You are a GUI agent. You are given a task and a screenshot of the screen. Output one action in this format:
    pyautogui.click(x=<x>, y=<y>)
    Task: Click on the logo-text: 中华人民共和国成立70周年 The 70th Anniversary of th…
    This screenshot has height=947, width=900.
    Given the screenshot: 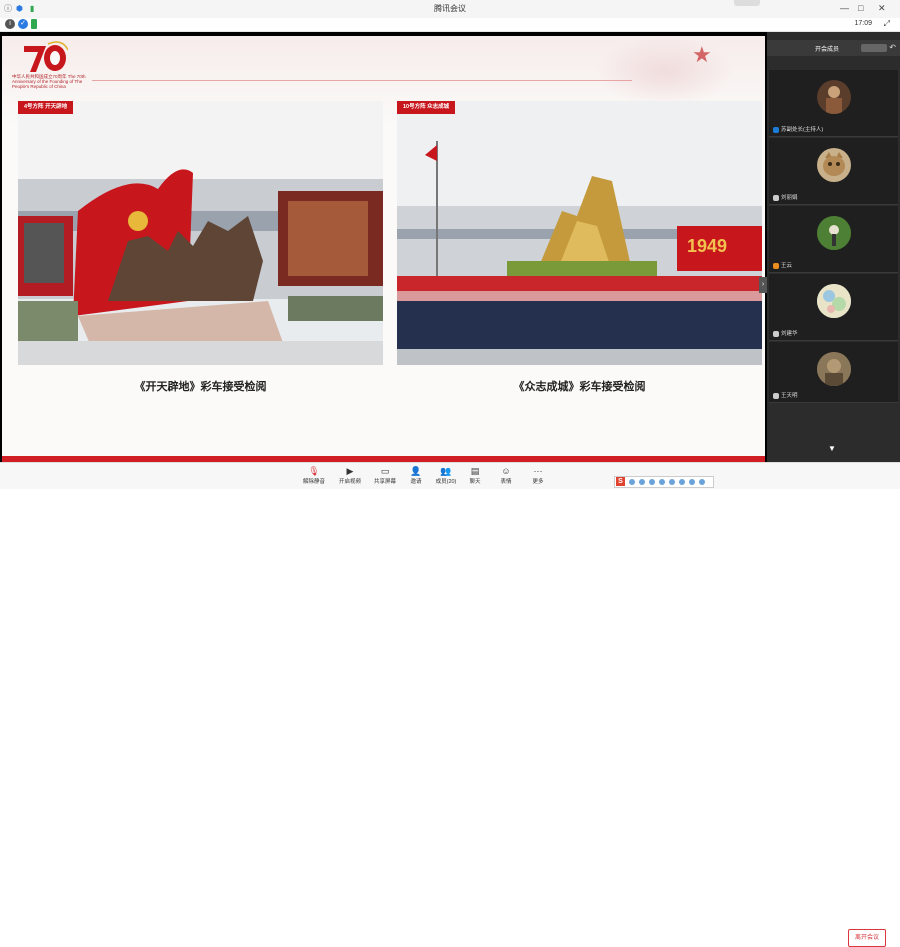 What is the action you would take?
    pyautogui.click(x=49, y=81)
    